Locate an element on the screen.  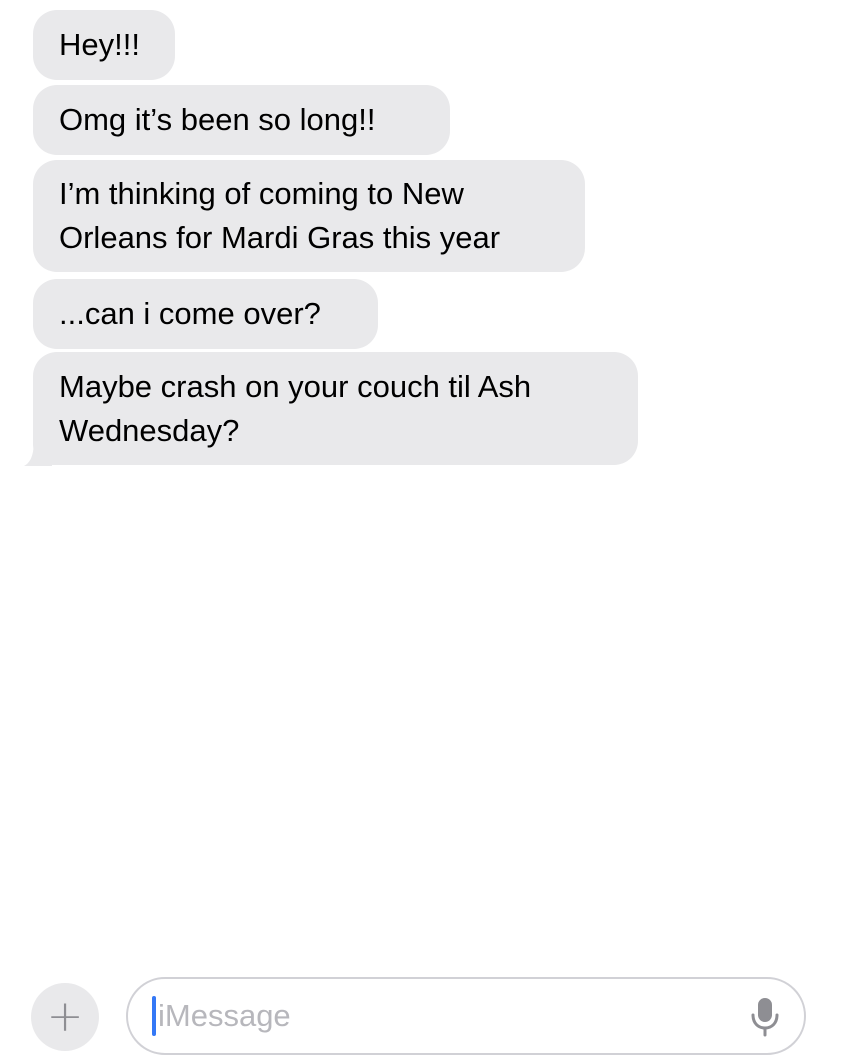
microphone-icon is located at coordinates (765, 1017).